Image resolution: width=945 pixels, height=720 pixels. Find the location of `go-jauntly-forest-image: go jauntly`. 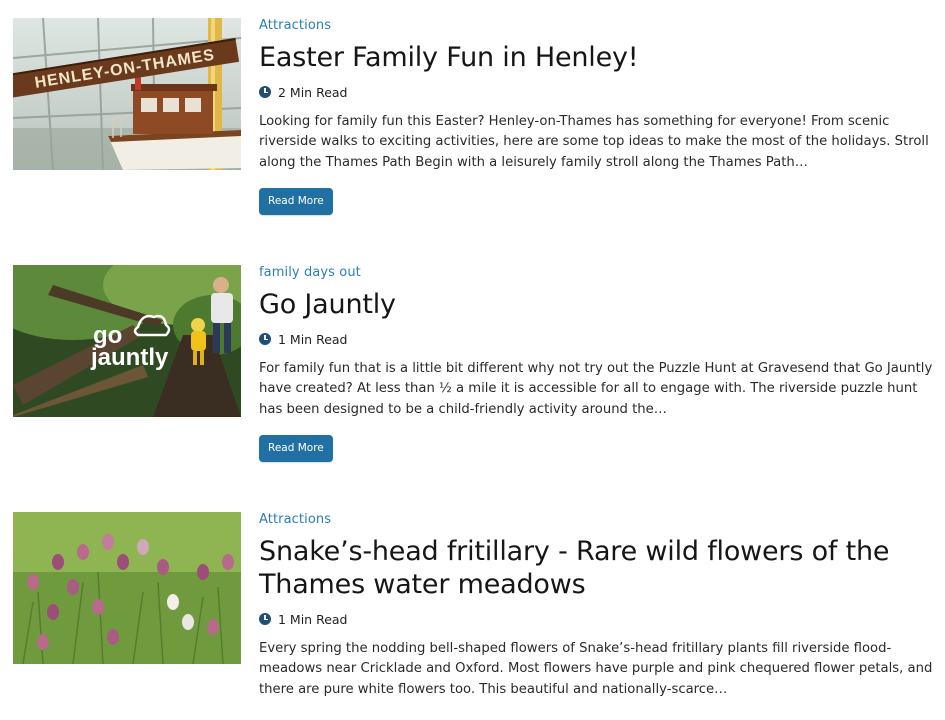

go-jauntly-forest-image: go jauntly is located at coordinates (127, 341).